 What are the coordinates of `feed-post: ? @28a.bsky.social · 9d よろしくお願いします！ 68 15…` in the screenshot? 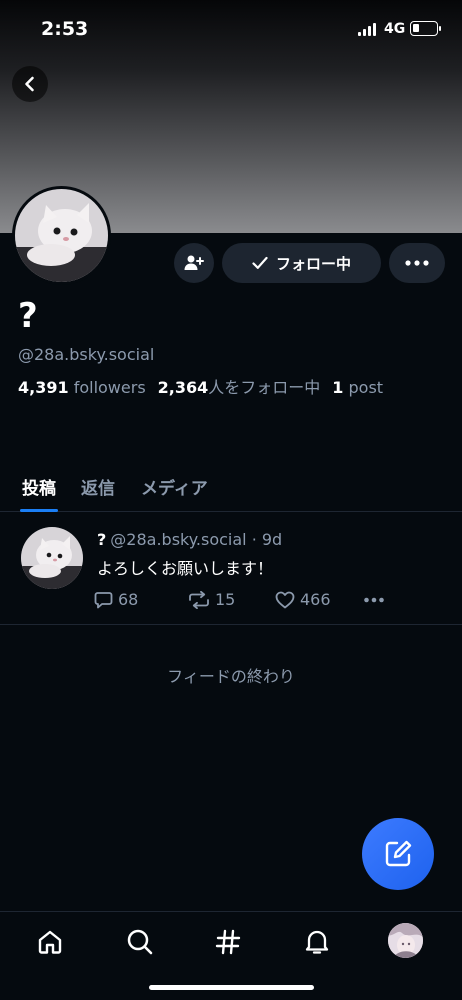 It's located at (231, 569).